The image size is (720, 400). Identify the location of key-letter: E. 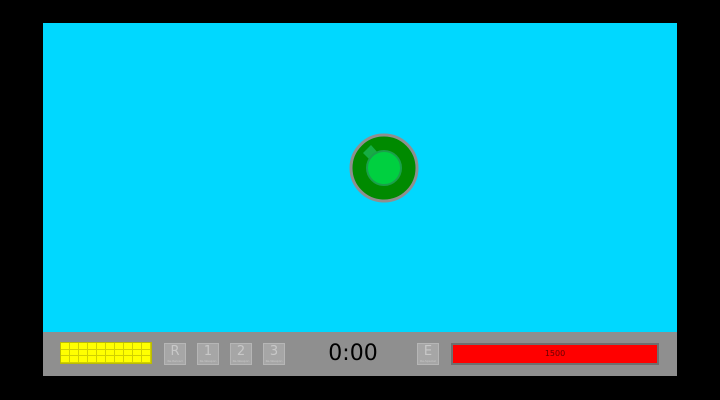
(428, 351).